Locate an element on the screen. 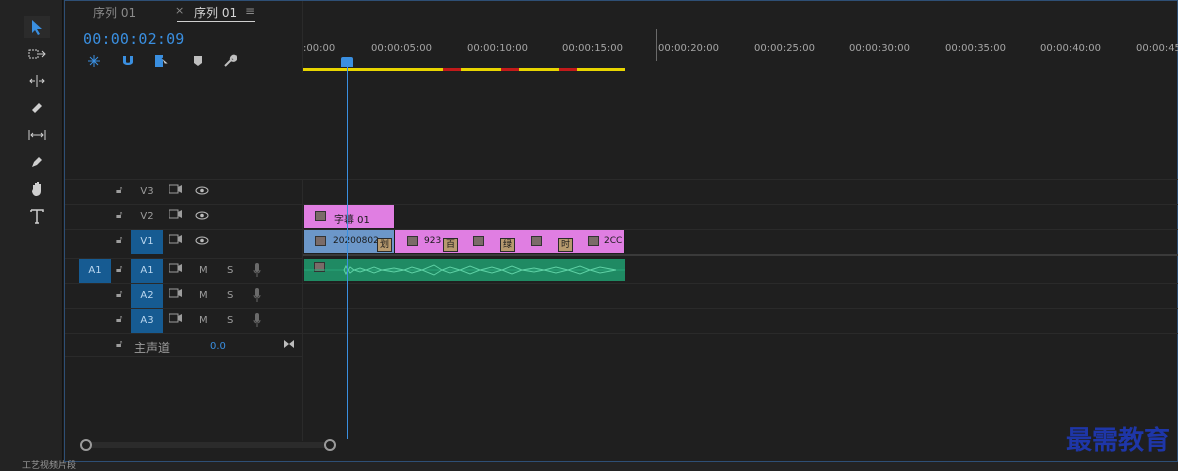 Image resolution: width=1178 pixels, height=471 pixels. track-name: V3 is located at coordinates (147, 192).